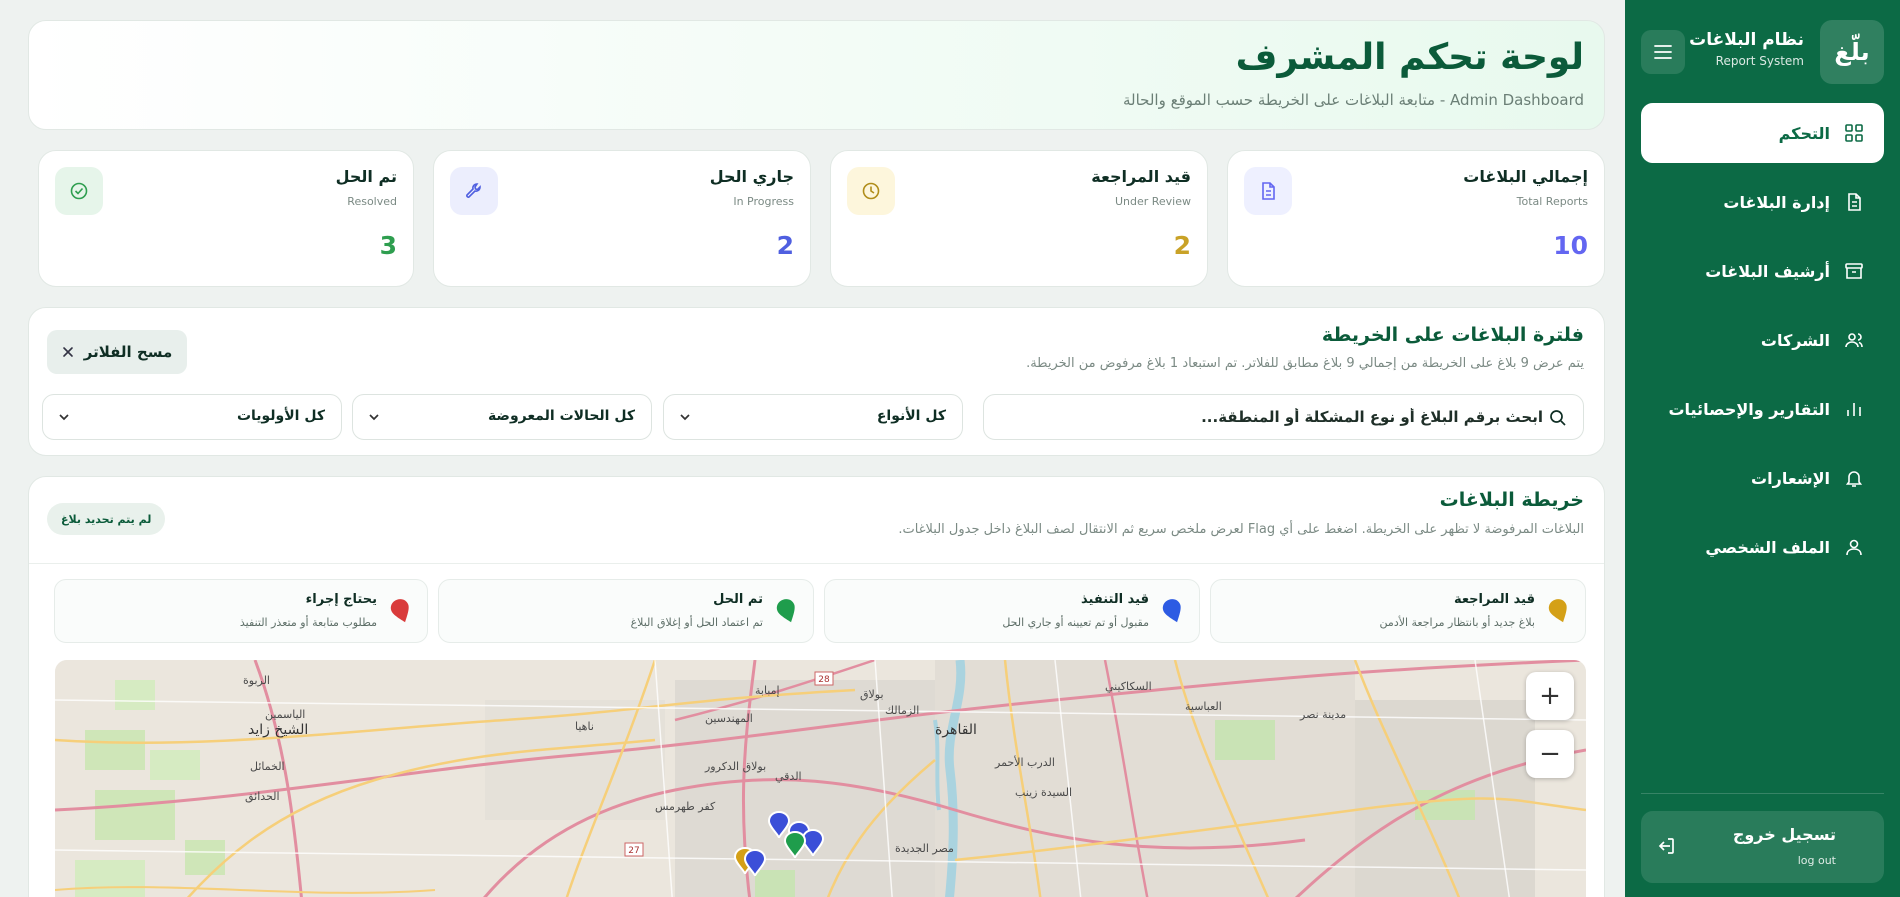 The image size is (1900, 897). What do you see at coordinates (633, 851) in the screenshot?
I see `svg-text: 27` at bounding box center [633, 851].